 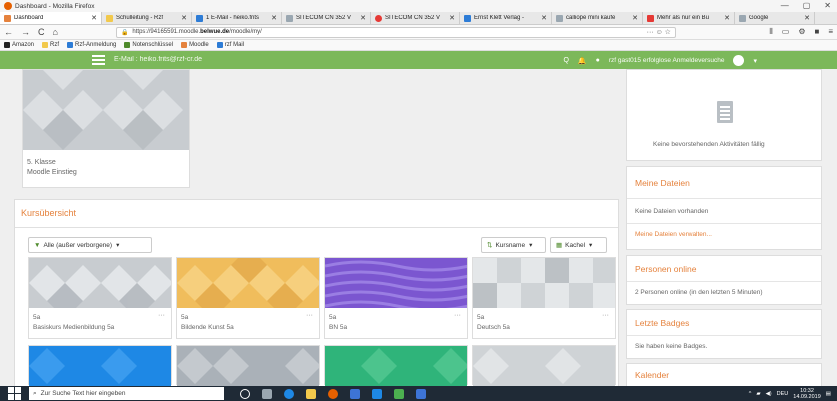 What do you see at coordinates (807, 394) in the screenshot?
I see `clock: 10:32 14.09.2019` at bounding box center [807, 394].